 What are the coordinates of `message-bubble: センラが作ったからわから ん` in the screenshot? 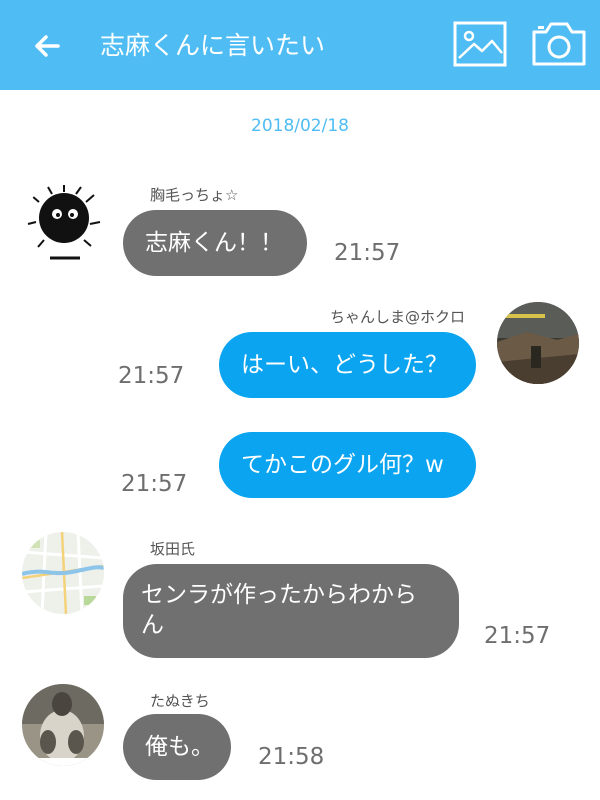 It's located at (291, 611).